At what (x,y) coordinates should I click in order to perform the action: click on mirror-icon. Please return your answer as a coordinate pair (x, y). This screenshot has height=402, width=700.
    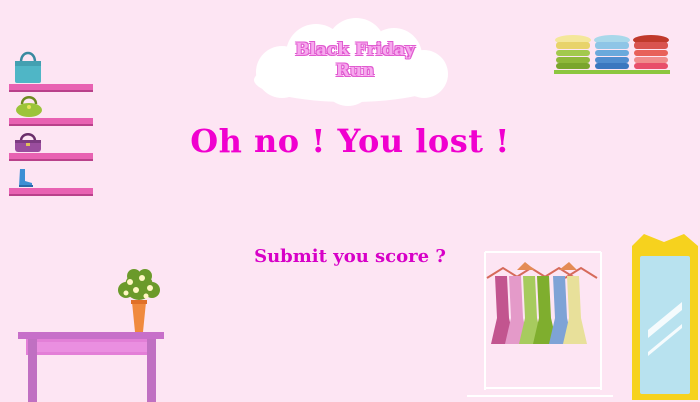
    Looking at the image, I should click on (665, 317).